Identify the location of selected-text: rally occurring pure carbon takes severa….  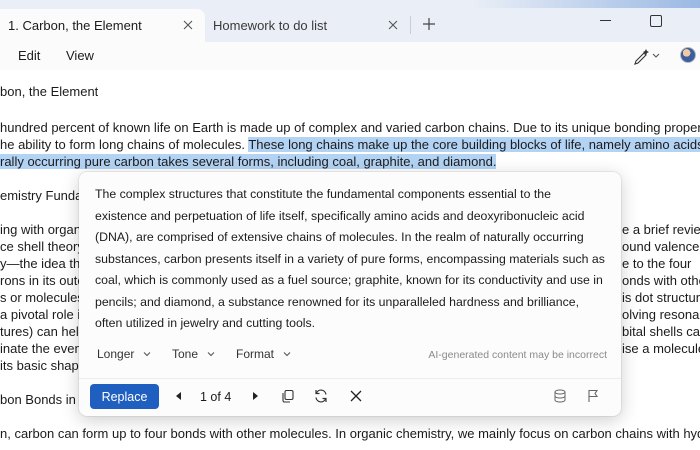
(248, 161).